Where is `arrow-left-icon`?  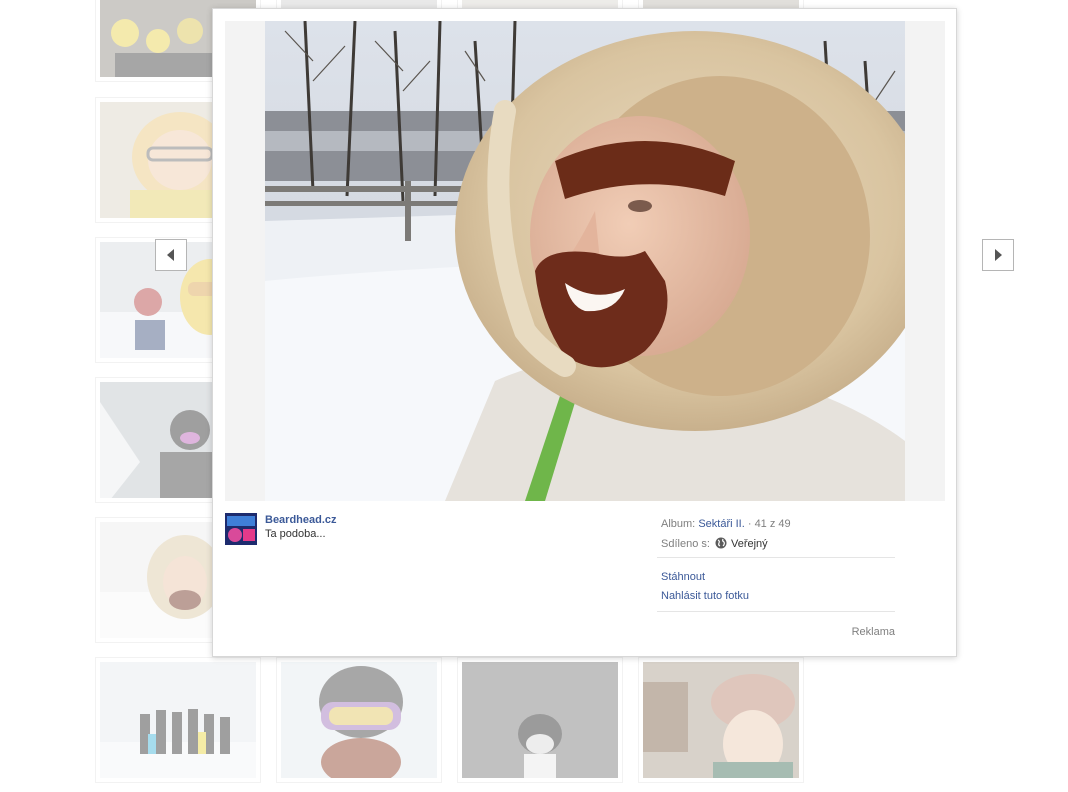
arrow-left-icon is located at coordinates (170, 255).